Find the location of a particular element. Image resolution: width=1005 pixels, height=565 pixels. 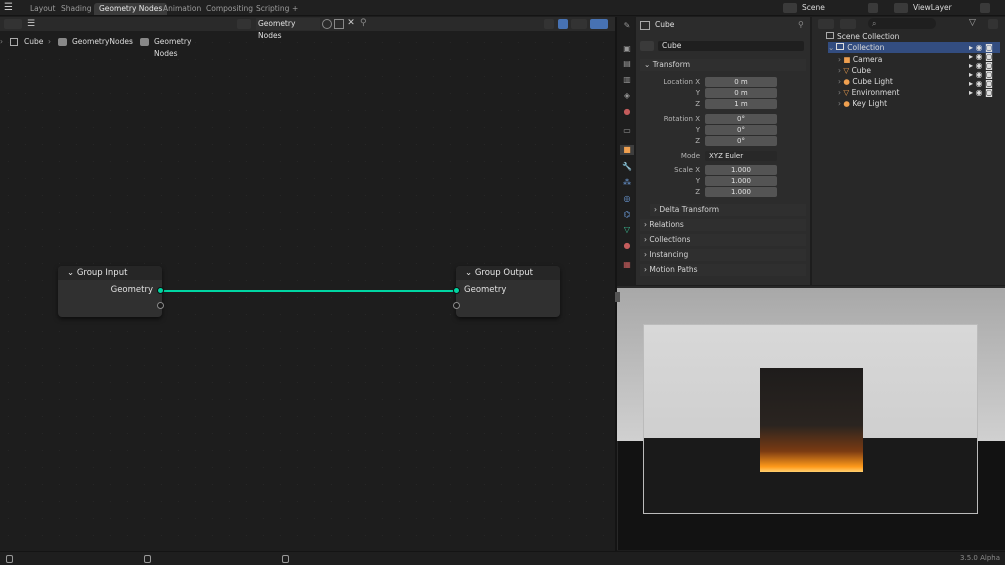

relations-panel: › Relations is located at coordinates (723, 225).